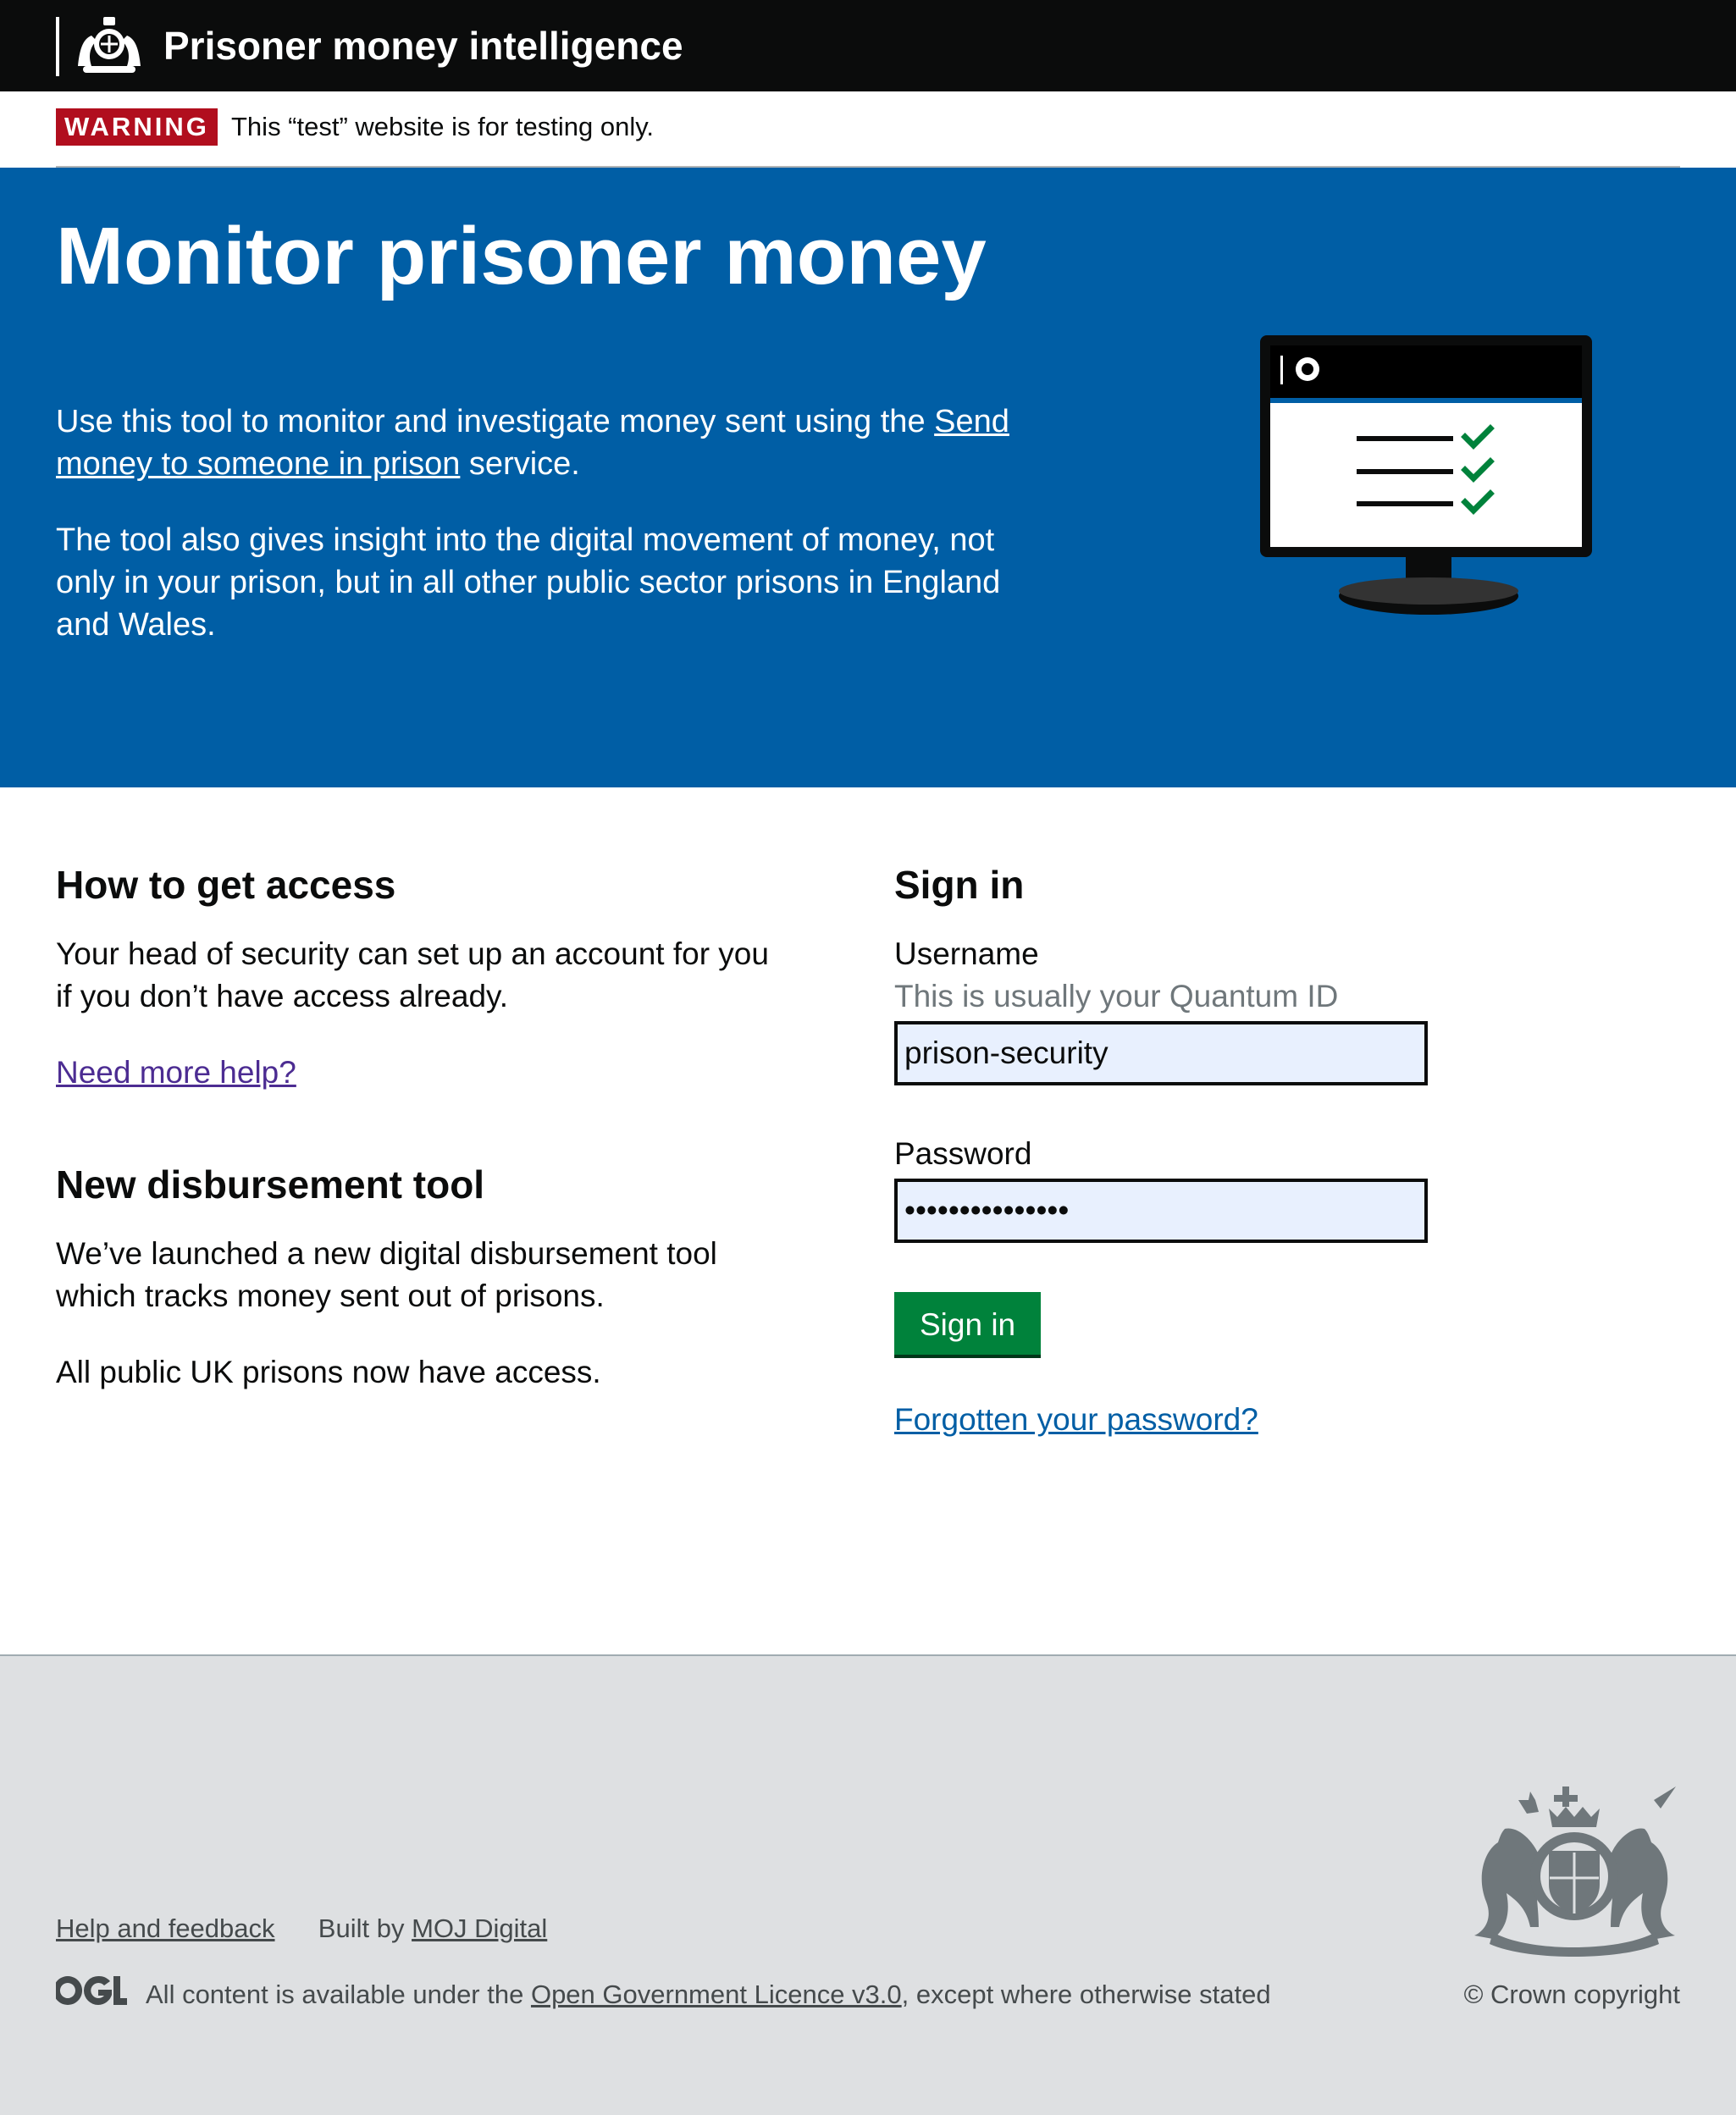 The height and width of the screenshot is (2115, 1736). What do you see at coordinates (716, 1994) in the screenshot?
I see `open-government-licence-link: Open Government Licence v3.0` at bounding box center [716, 1994].